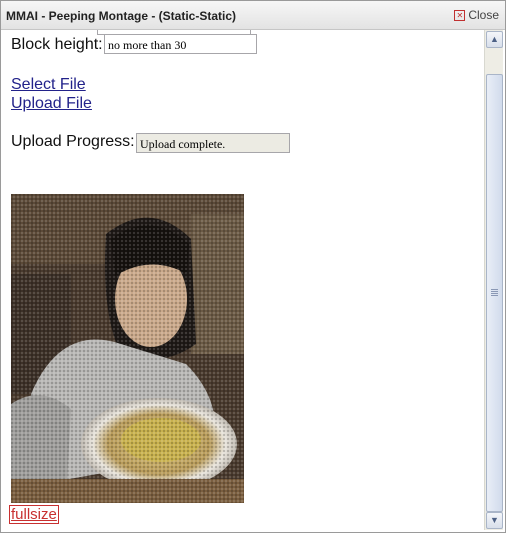  Describe the element at coordinates (73, 141) in the screenshot. I see `upload-progress-label: Upload Progress:` at that location.